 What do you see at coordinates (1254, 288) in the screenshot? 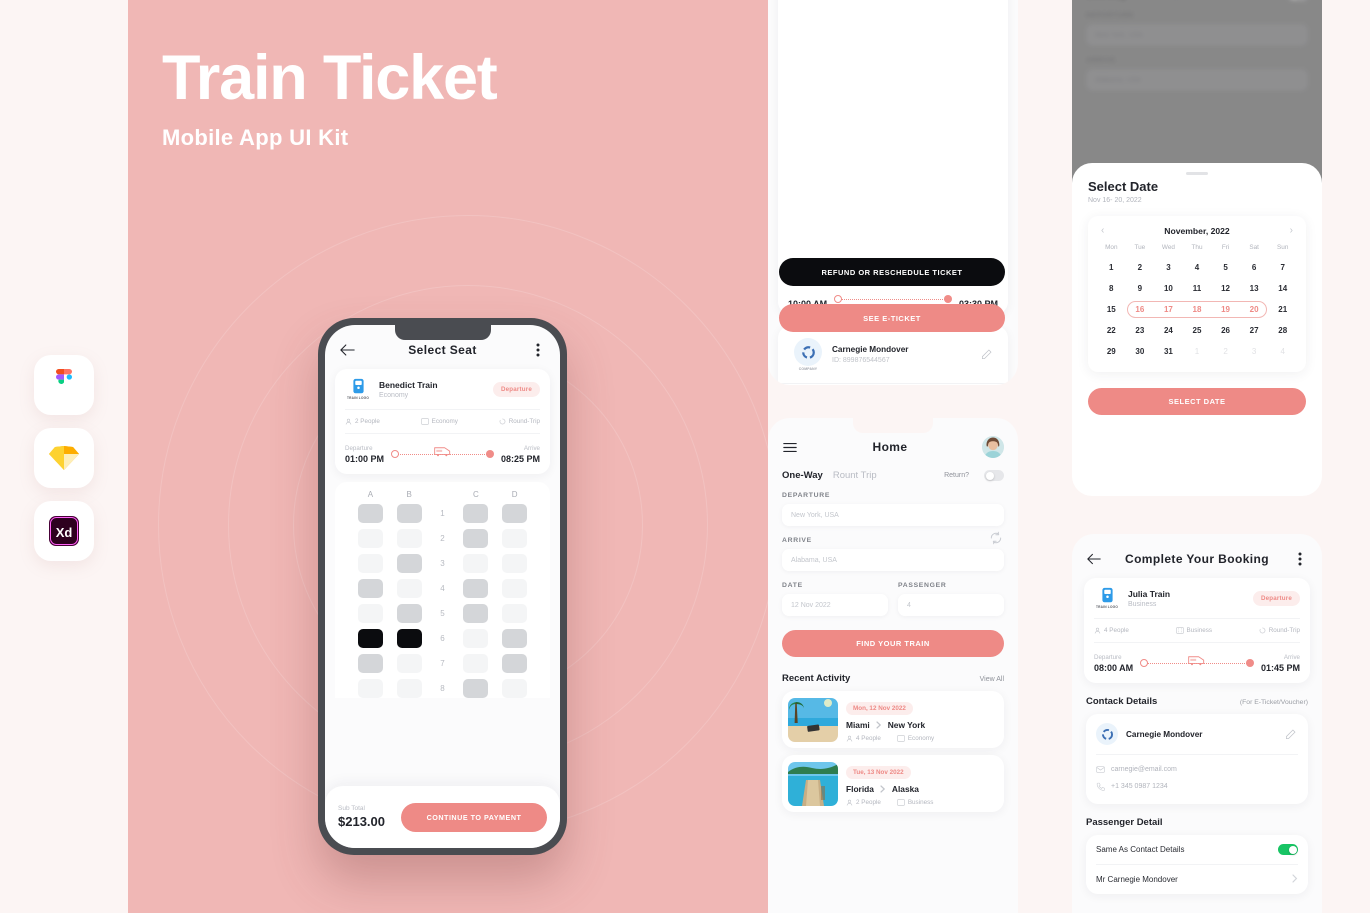
I see `calendar-day: 13` at bounding box center [1254, 288].